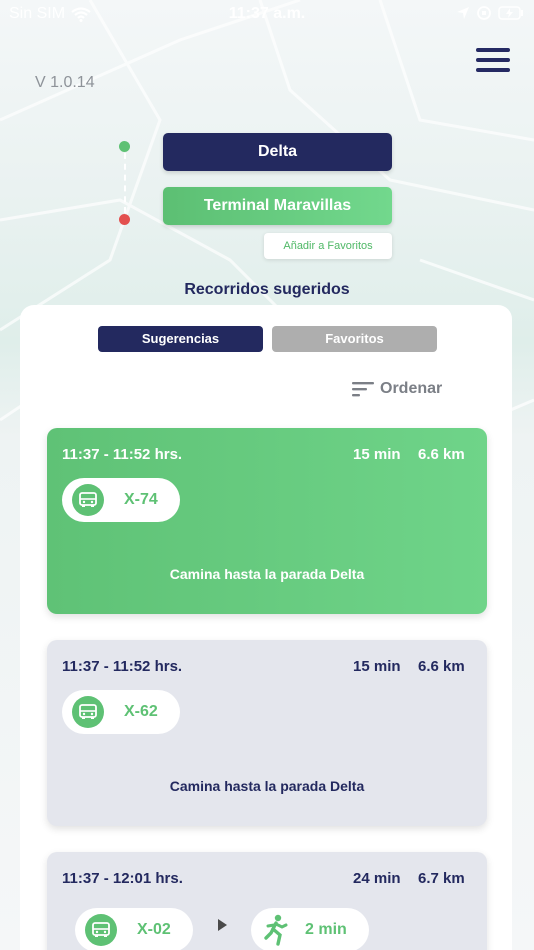 Image resolution: width=534 pixels, height=950 pixels. What do you see at coordinates (124, 219) in the screenshot?
I see `destination-dot-icon` at bounding box center [124, 219].